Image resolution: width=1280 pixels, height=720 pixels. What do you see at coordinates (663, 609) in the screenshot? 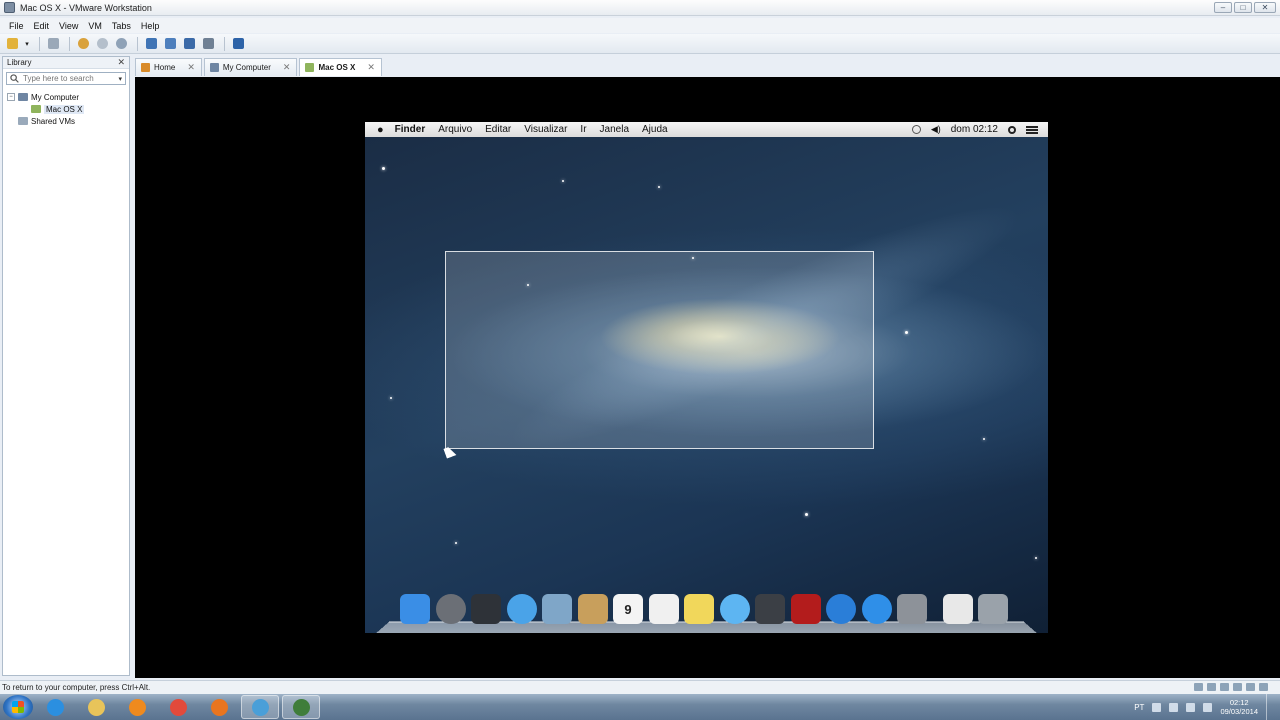
I see `reminders-icon` at bounding box center [663, 609].